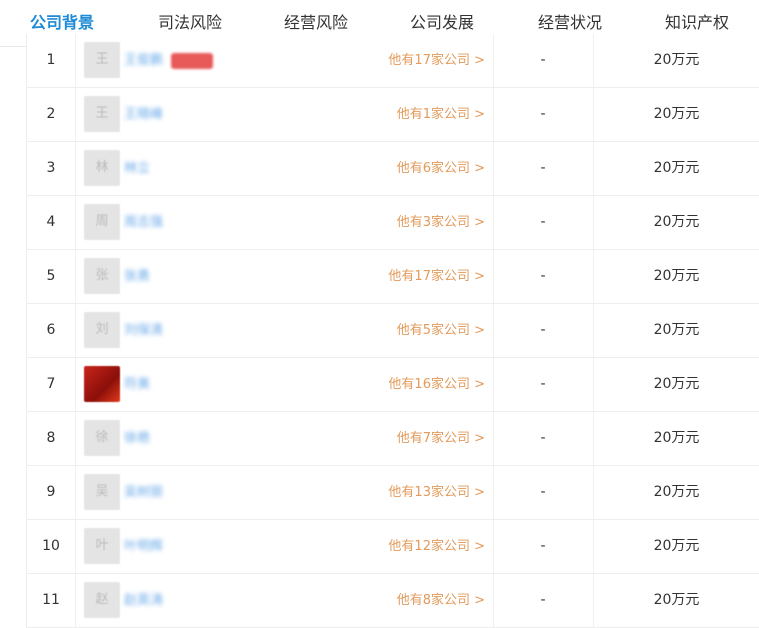 This screenshot has width=759, height=628. What do you see at coordinates (51, 276) in the screenshot?
I see `row-index: 5` at bounding box center [51, 276].